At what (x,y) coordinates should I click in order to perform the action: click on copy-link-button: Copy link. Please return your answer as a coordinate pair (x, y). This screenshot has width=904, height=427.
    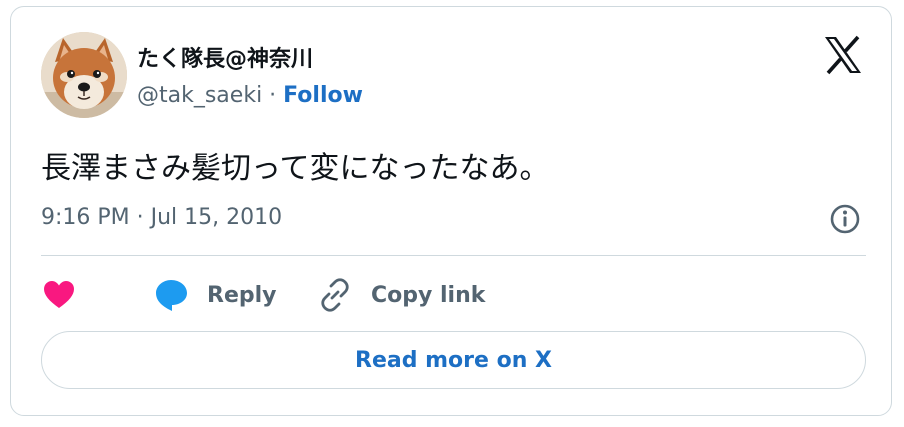
    Looking at the image, I should click on (401, 295).